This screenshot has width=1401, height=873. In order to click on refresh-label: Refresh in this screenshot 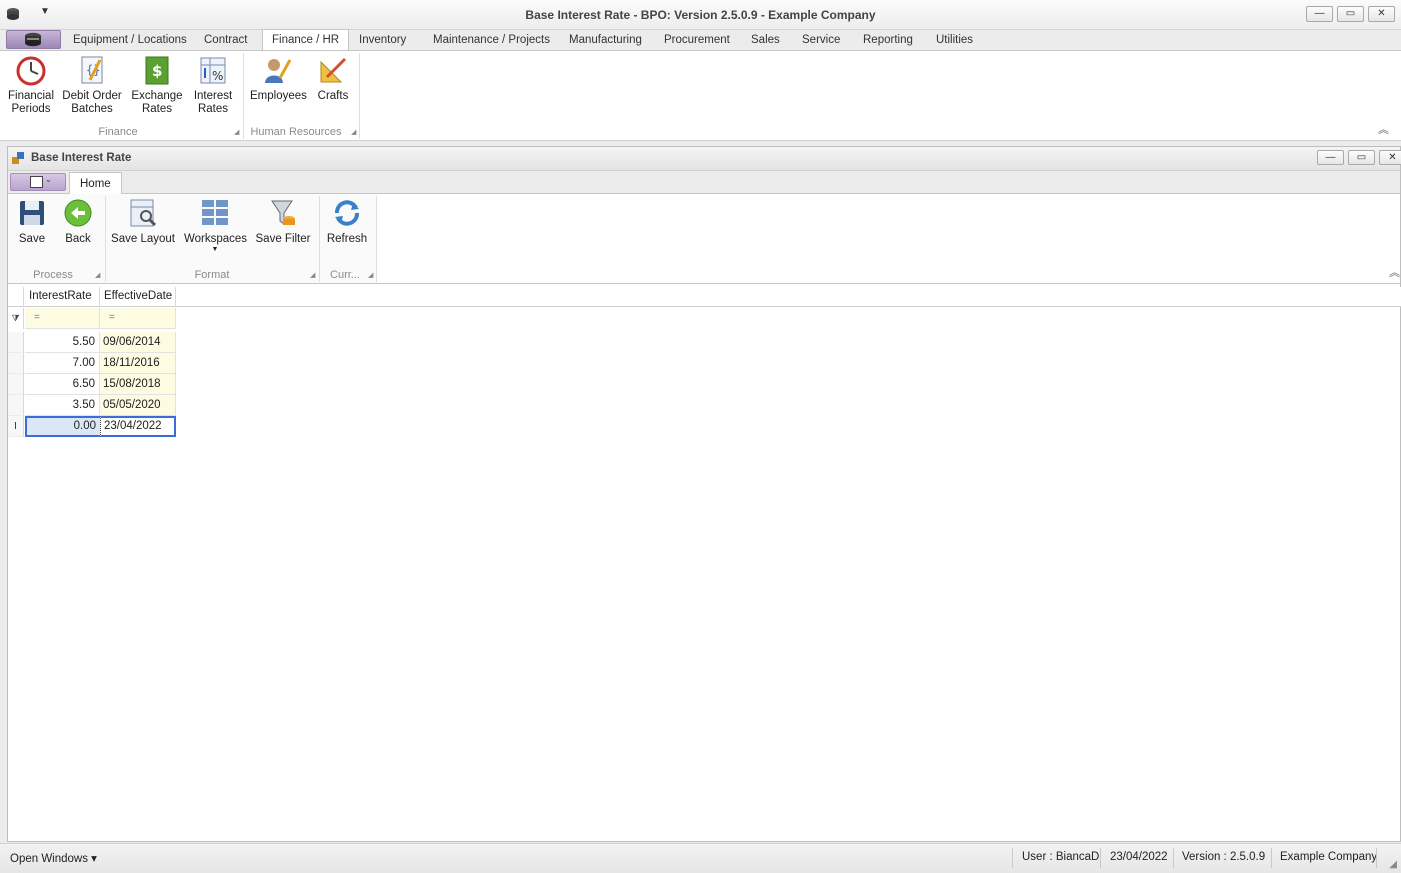, I will do `click(347, 239)`.